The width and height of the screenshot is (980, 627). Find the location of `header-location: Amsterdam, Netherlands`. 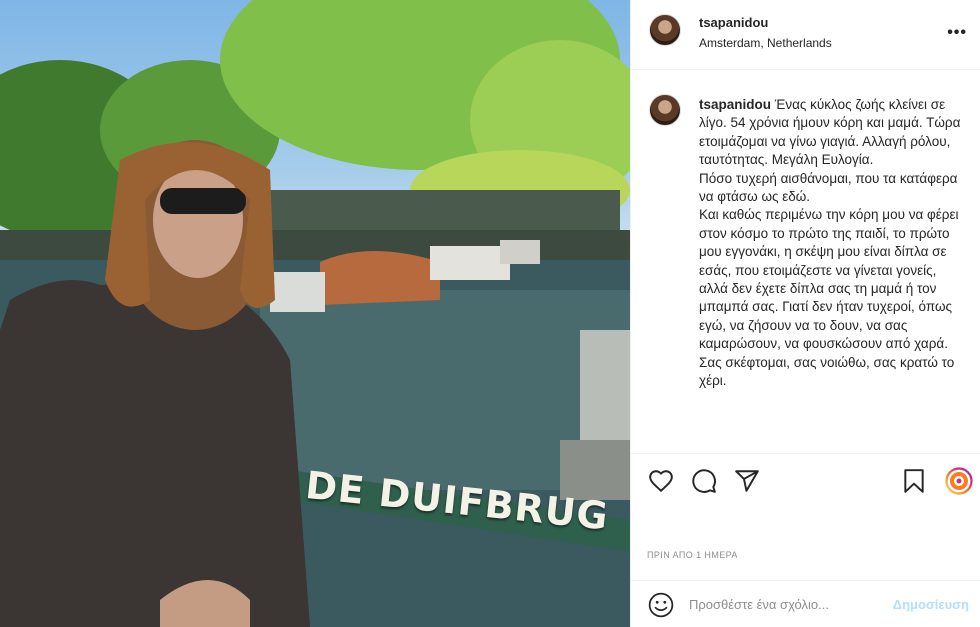

header-location: Amsterdam, Netherlands is located at coordinates (765, 43).